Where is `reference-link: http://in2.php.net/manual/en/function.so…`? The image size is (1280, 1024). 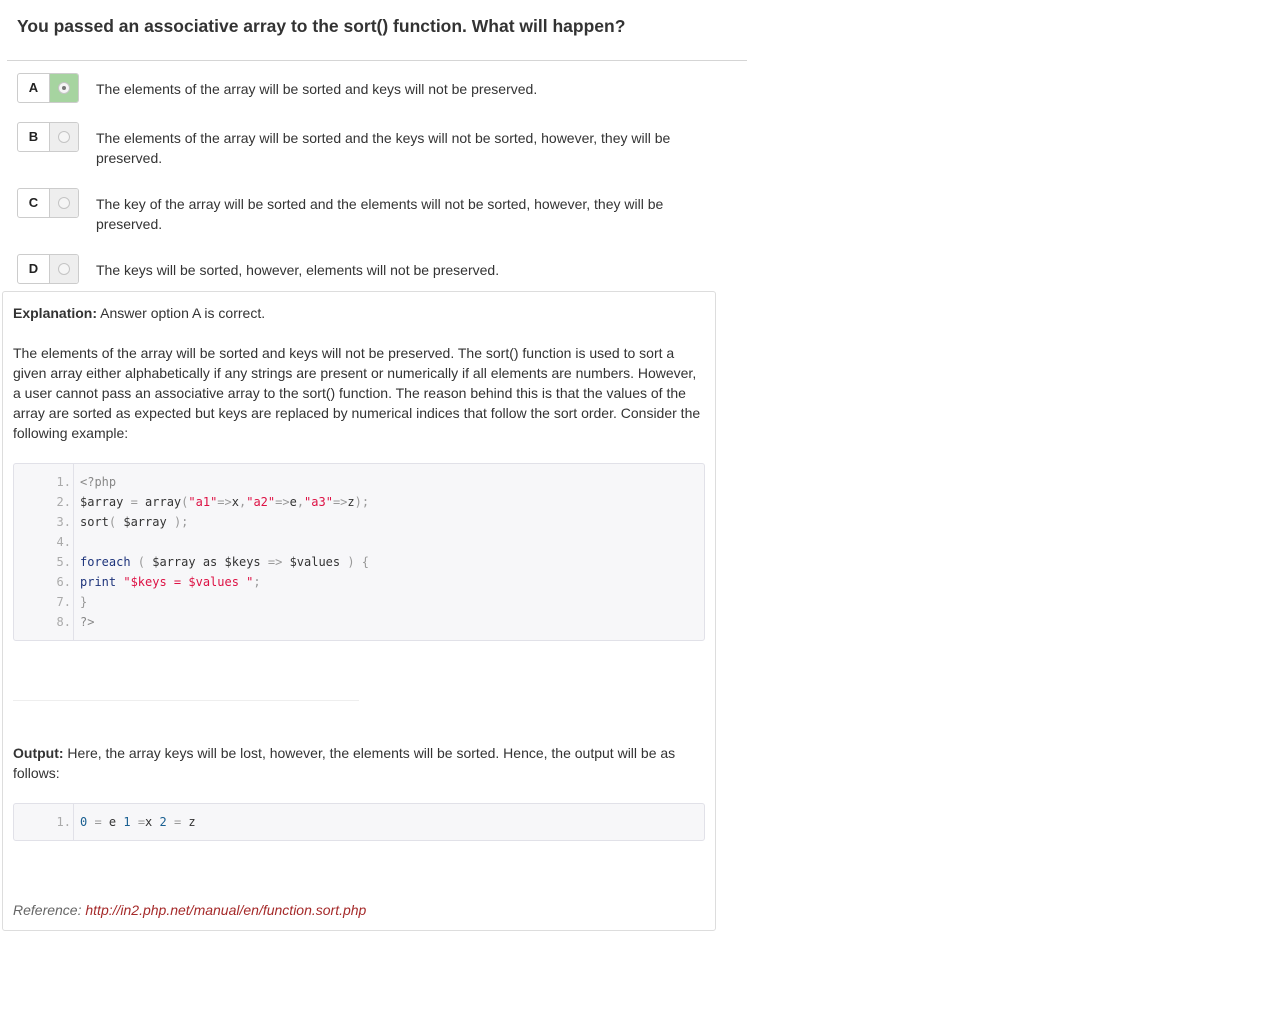 reference-link: http://in2.php.net/manual/en/function.so… is located at coordinates (225, 910).